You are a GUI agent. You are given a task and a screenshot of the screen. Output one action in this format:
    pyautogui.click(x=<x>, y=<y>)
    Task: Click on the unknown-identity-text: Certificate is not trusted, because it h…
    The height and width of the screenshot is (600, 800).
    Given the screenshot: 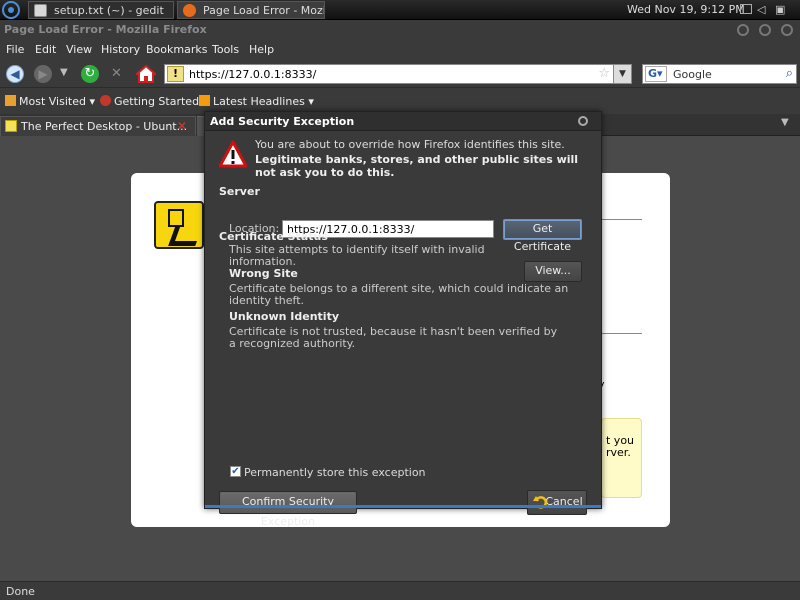 What is the action you would take?
    pyautogui.click(x=393, y=337)
    